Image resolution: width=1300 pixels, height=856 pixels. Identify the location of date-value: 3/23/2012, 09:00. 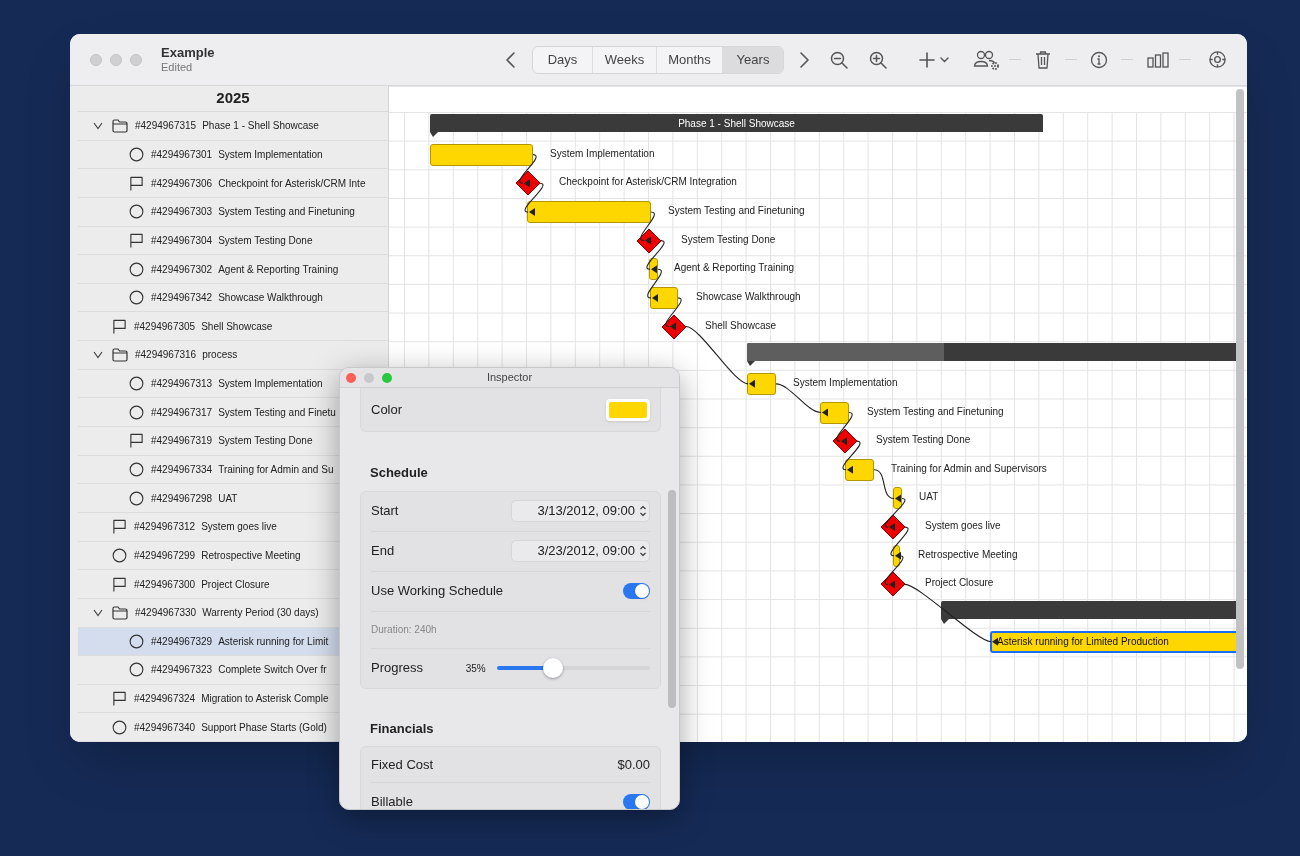
(586, 551).